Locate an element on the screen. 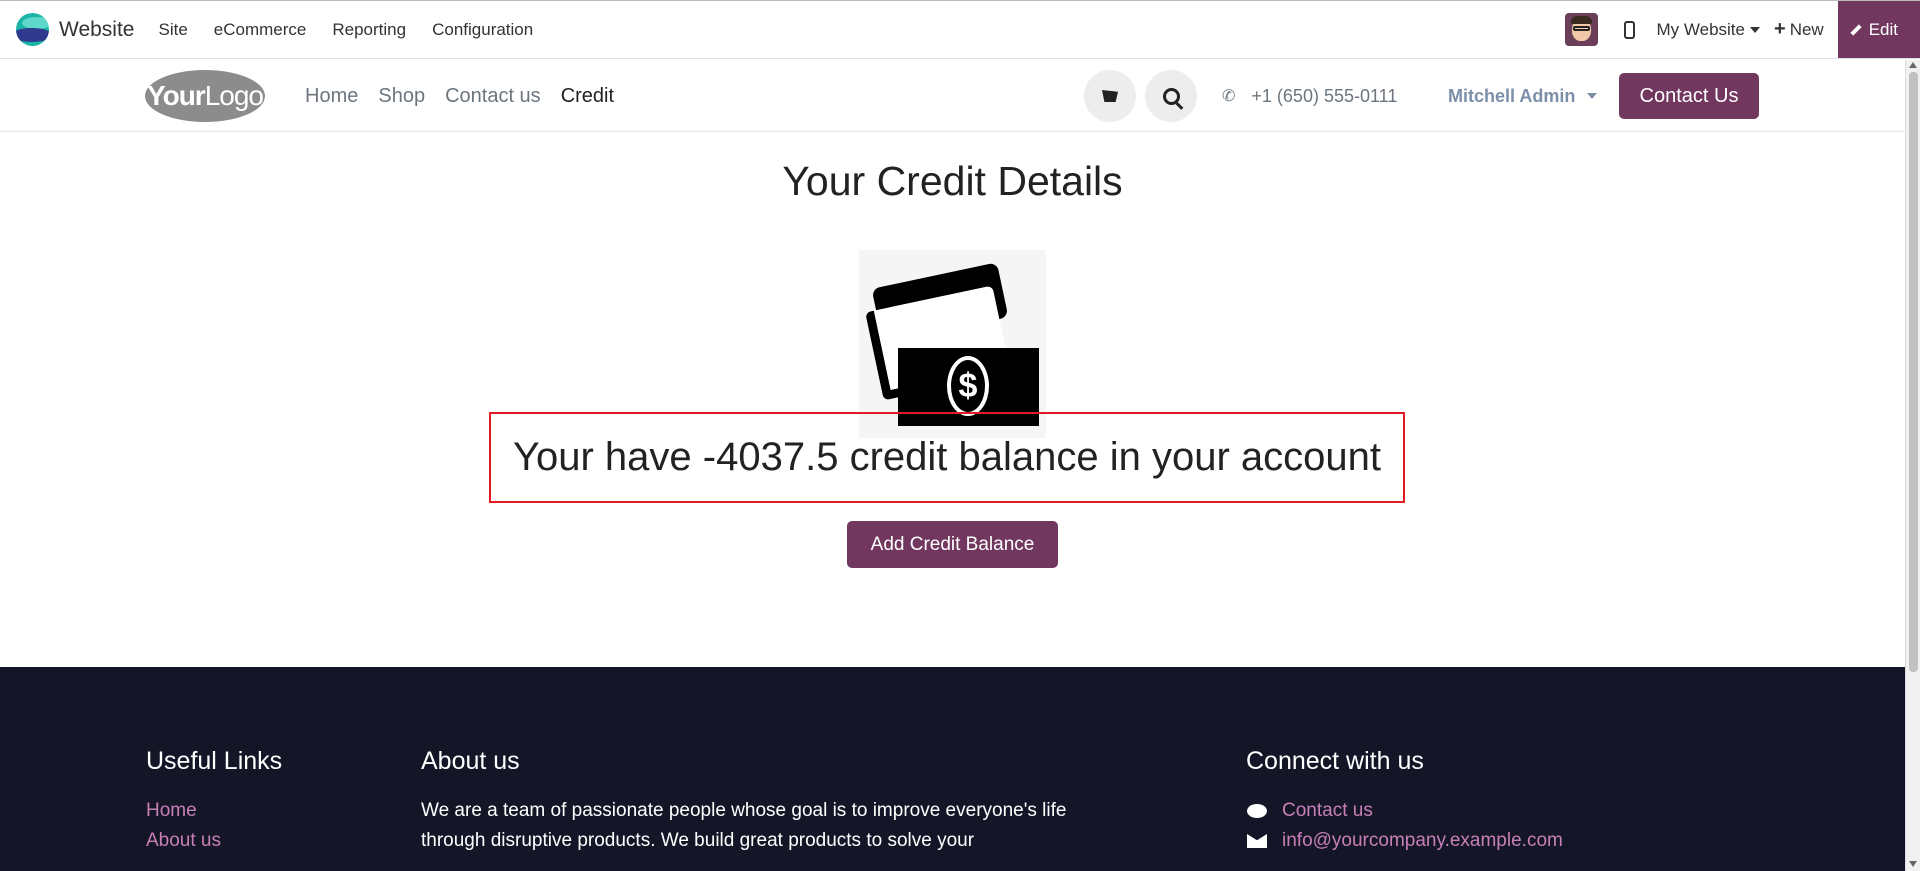  scroll-up-icon is located at coordinates (1913, 65).